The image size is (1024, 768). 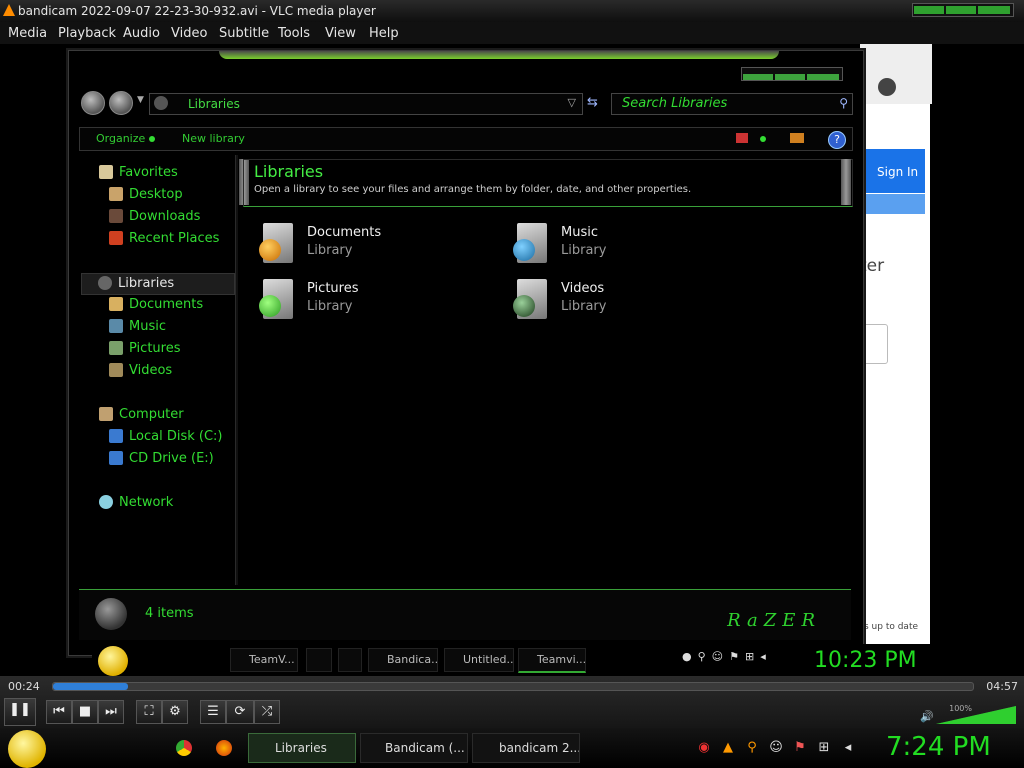 What do you see at coordinates (628, 245) in the screenshot?
I see `library-music: Music Library` at bounding box center [628, 245].